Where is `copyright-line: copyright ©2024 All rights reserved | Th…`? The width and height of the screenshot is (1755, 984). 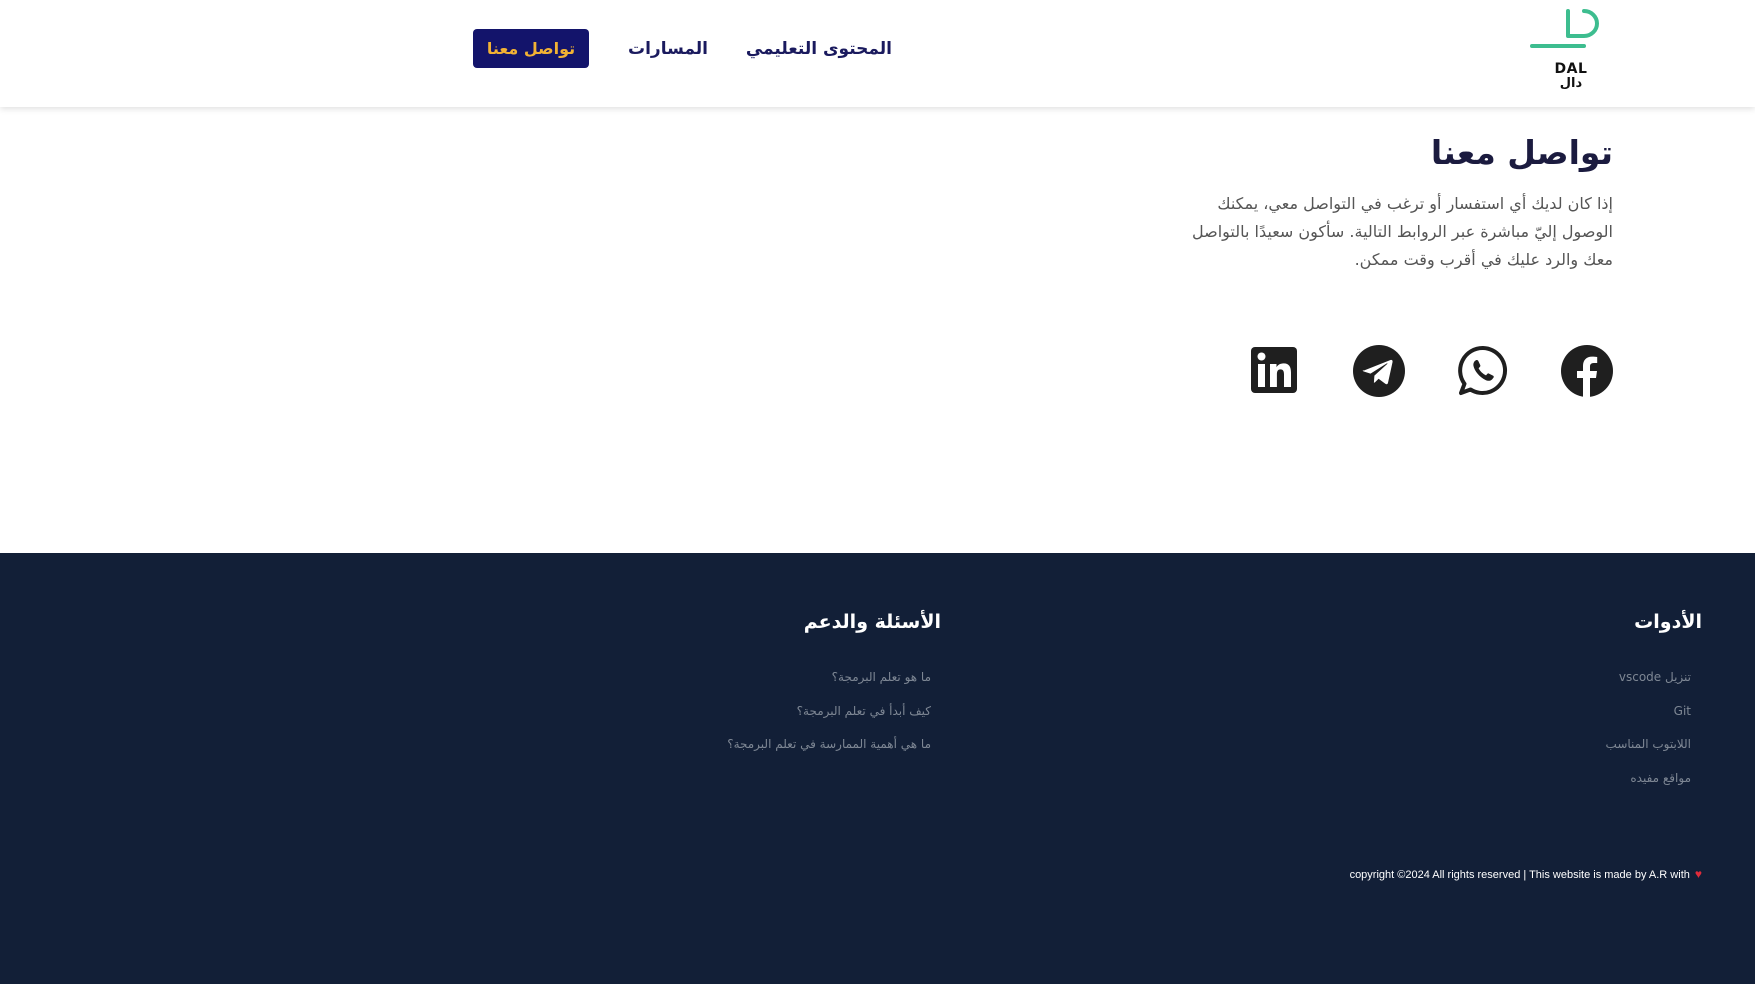 copyright-line: copyright ©2024 All rights reserved | Th… is located at coordinates (1302, 874).